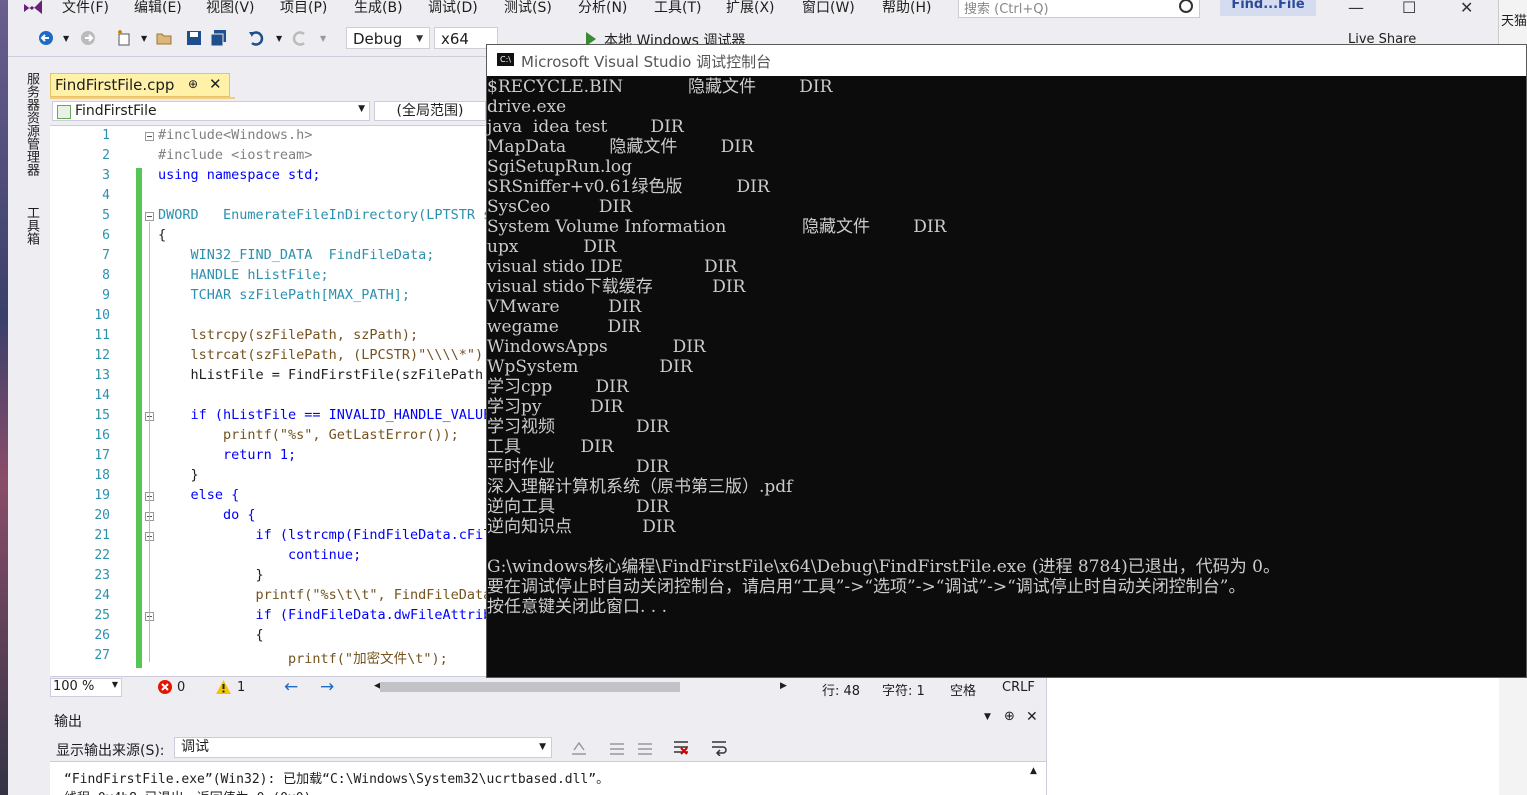 The height and width of the screenshot is (795, 1527). Describe the element at coordinates (215, 84) in the screenshot. I see `close-tab-icon: ✕` at that location.